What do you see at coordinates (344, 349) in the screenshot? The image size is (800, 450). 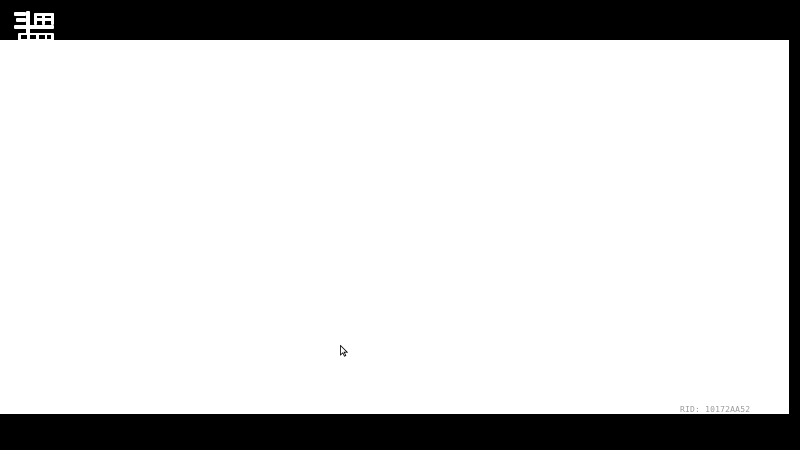 I see `mouse-pointer-icon` at bounding box center [344, 349].